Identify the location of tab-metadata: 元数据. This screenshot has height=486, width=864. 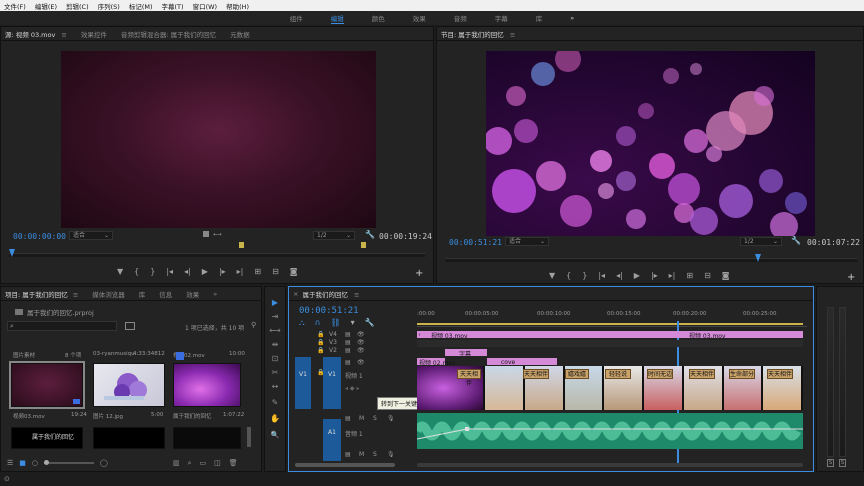
(240, 34).